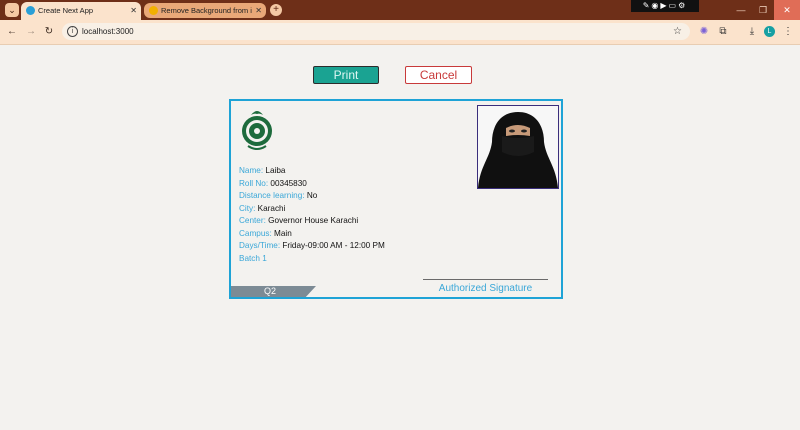  I want to click on star-icon: ☆, so click(677, 31).